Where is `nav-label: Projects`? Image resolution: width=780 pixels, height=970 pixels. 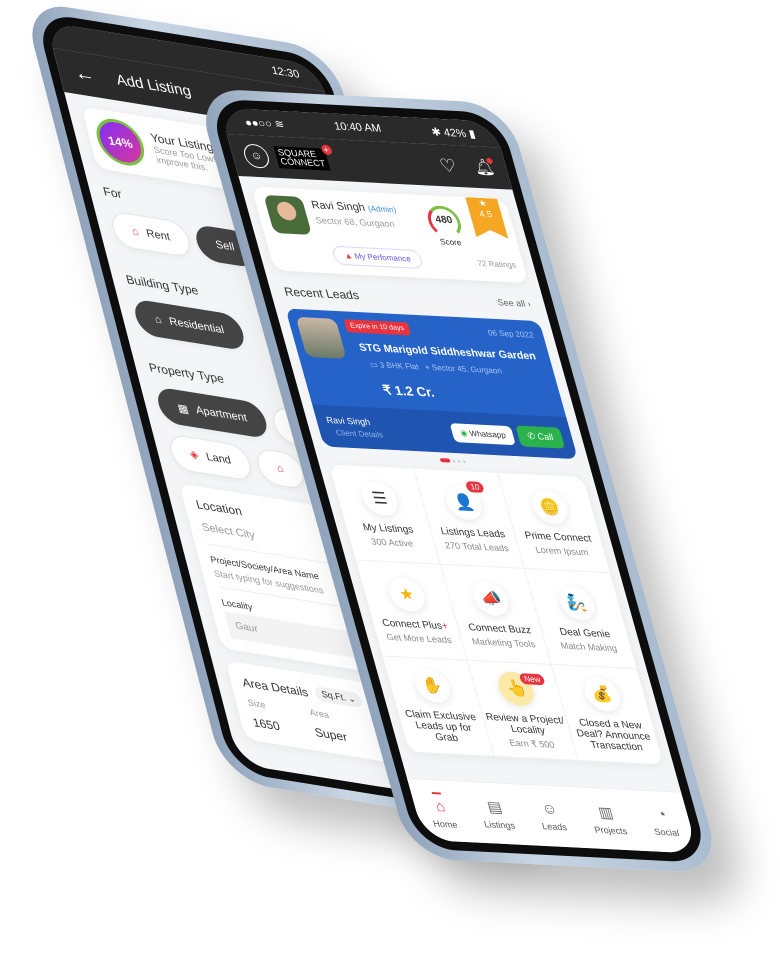 nav-label: Projects is located at coordinates (610, 830).